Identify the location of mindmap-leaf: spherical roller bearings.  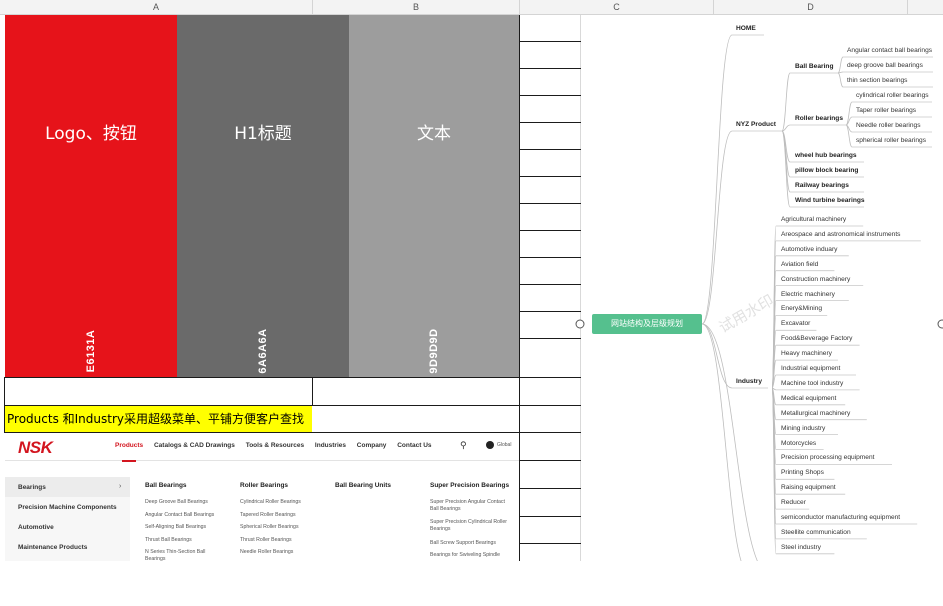
(891, 140).